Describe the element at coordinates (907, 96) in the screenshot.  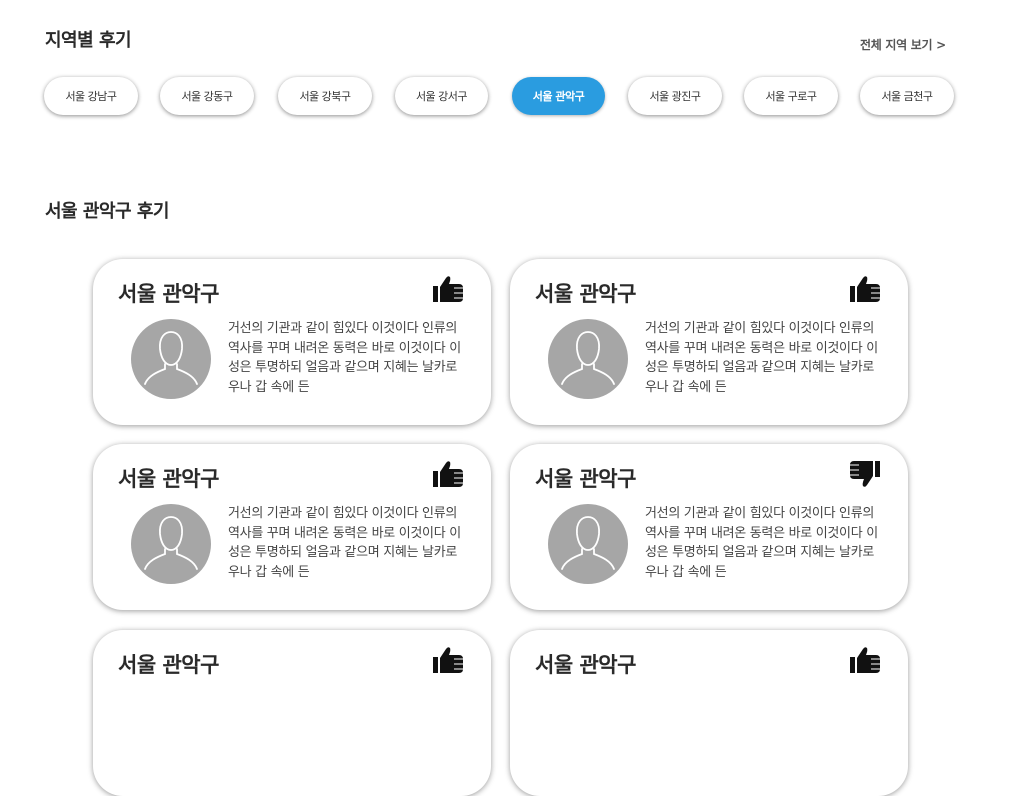
I see `region-chip-geumcheon: 서울 금천구` at that location.